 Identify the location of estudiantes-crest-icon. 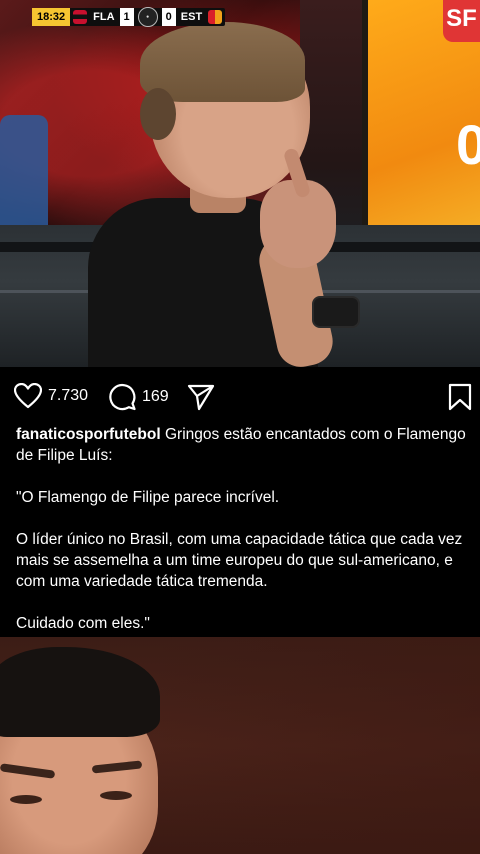
(215, 17).